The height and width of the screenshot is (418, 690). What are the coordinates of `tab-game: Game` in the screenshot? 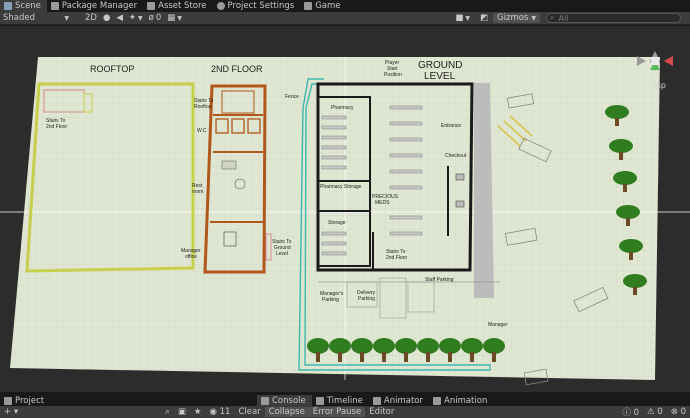 It's located at (323, 6).